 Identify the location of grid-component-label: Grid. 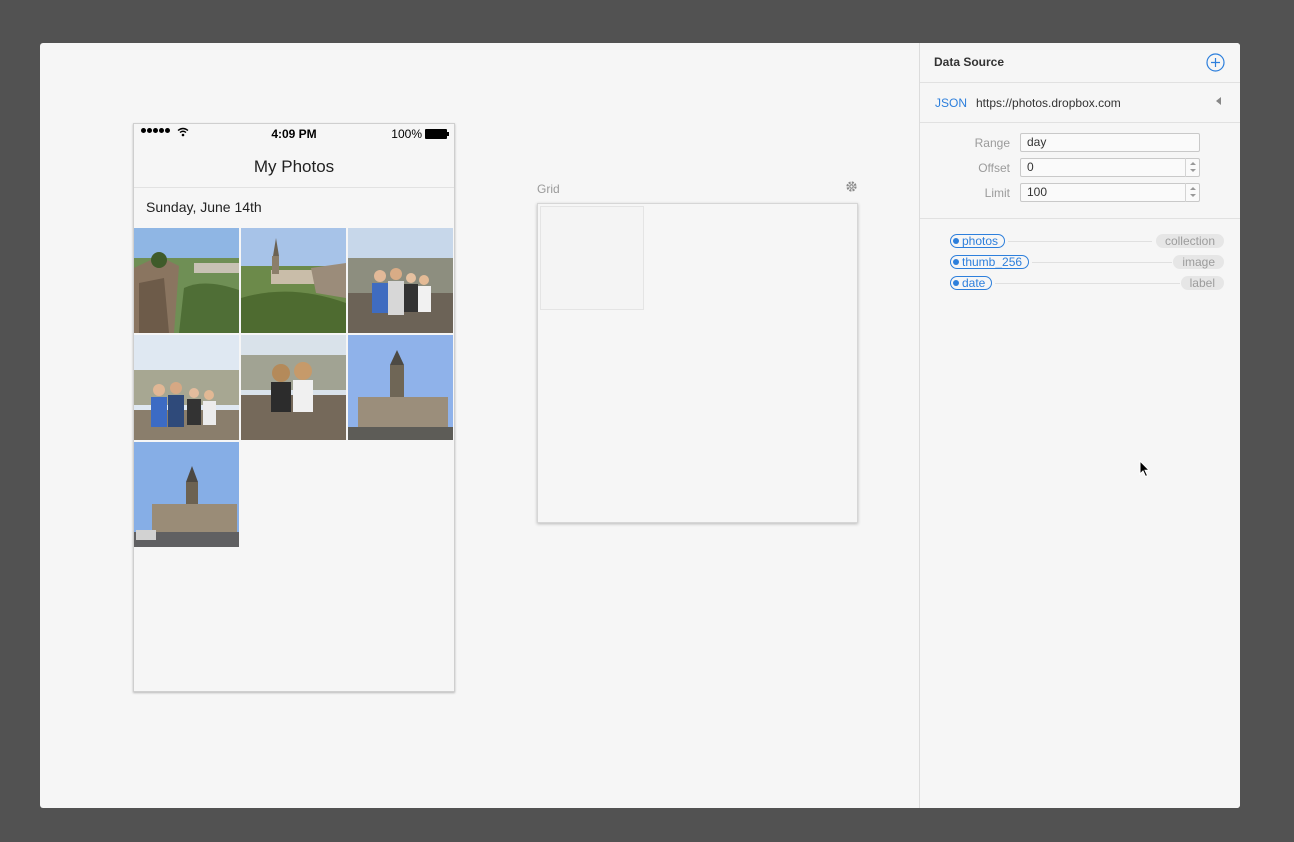
(548, 189).